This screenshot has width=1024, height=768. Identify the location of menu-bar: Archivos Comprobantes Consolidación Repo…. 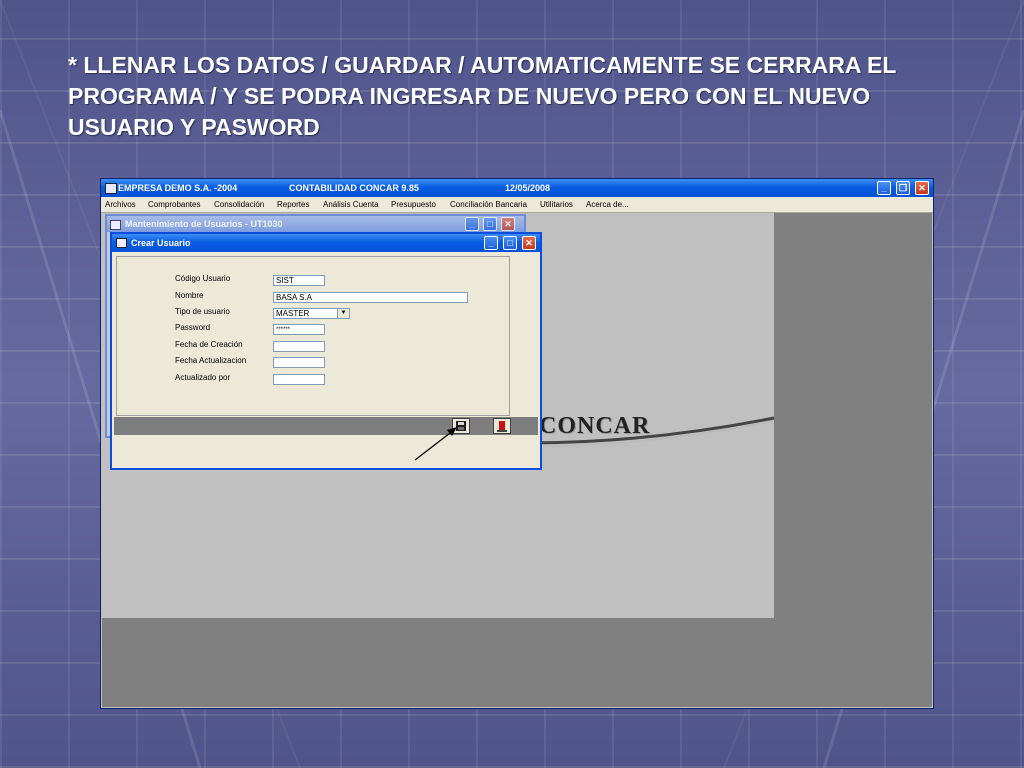
(517, 205).